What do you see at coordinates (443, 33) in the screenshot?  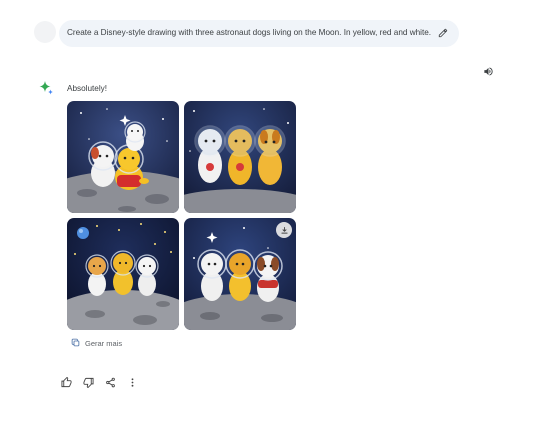 I see `pencil-icon` at bounding box center [443, 33].